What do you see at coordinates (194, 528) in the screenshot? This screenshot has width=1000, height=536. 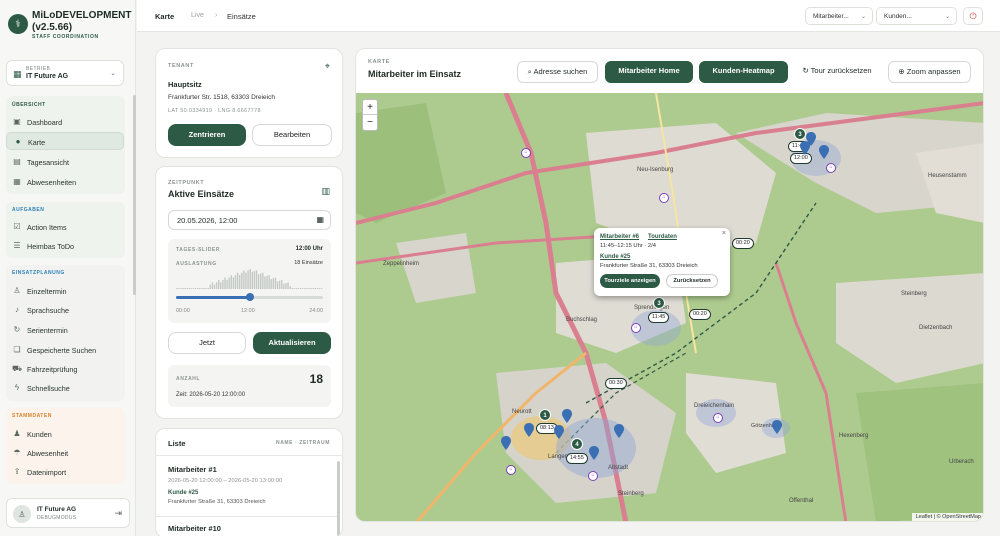 I see `list-item-name: Mitarbeiter #10` at bounding box center [194, 528].